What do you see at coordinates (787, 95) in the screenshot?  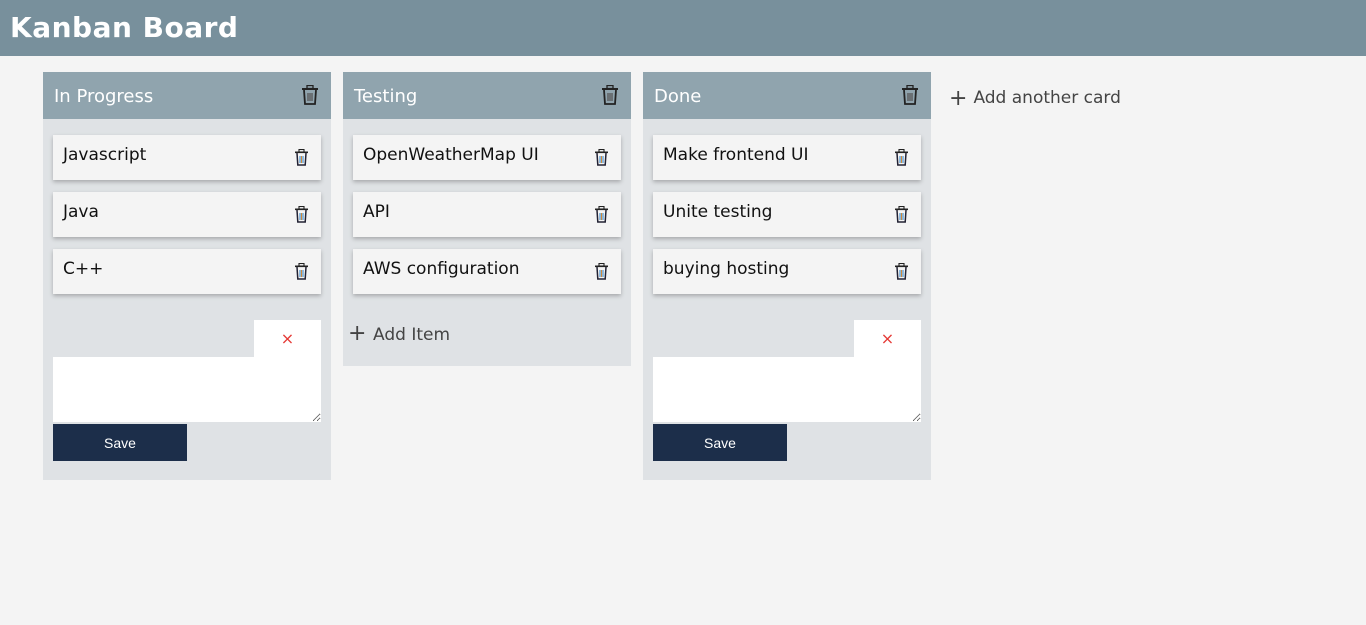 I see `column-header: Done` at bounding box center [787, 95].